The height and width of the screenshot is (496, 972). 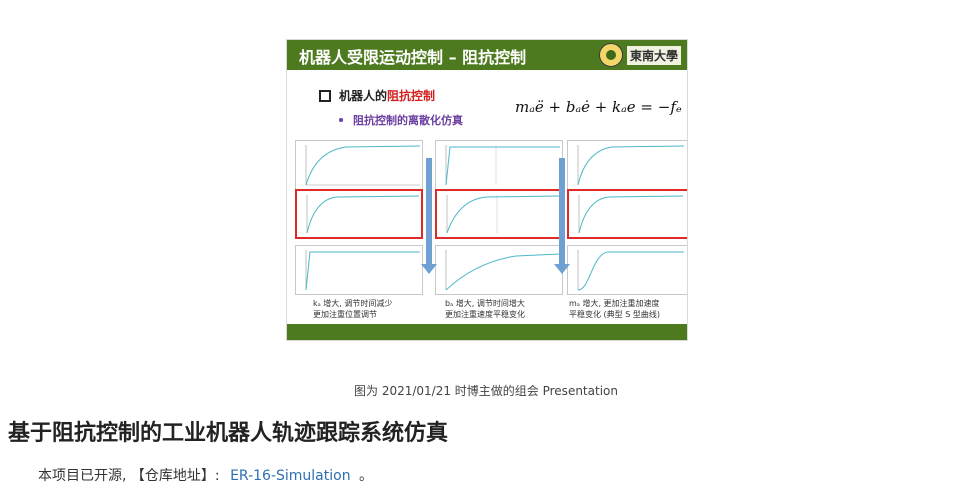 What do you see at coordinates (353, 303) in the screenshot?
I see `note-line: kₐ 增大, 调节时间减少` at bounding box center [353, 303].